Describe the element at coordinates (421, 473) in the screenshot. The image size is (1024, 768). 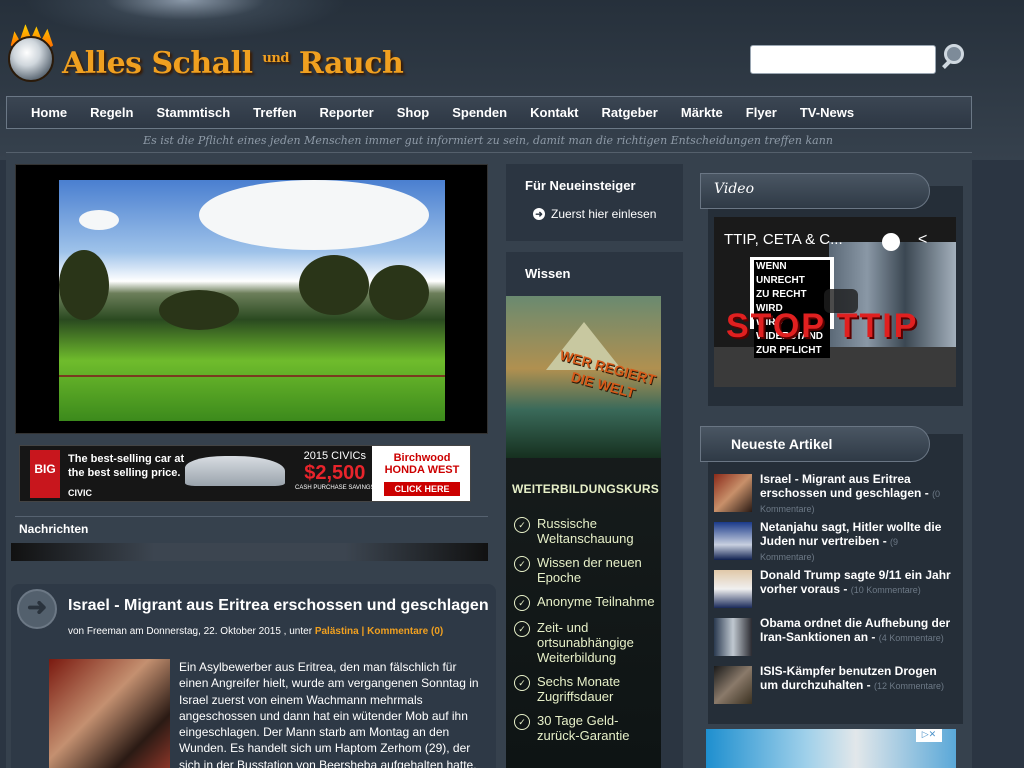
I see `ad-dealer: Birchwood HONDA WEST CLICK HERE` at that location.